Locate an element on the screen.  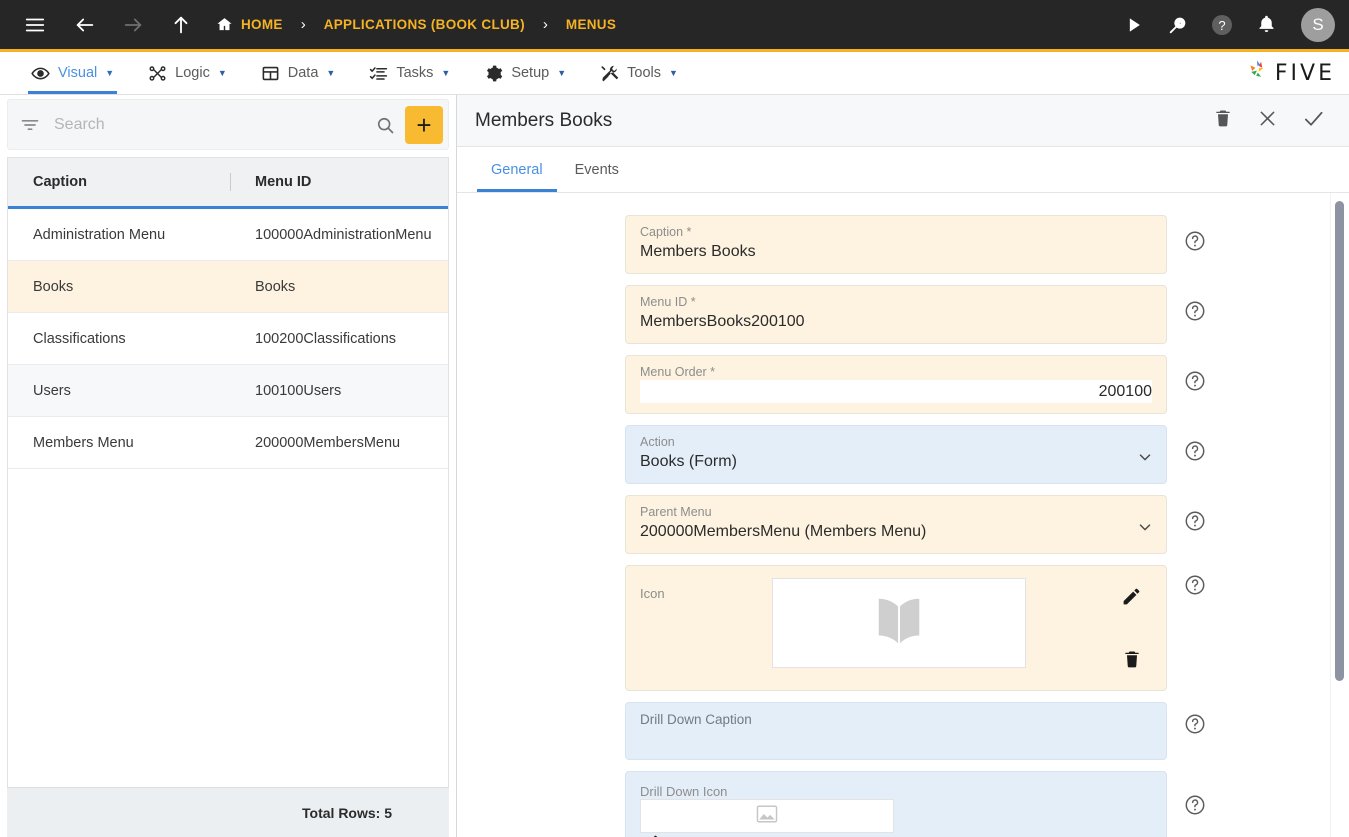
tools-icon is located at coordinates (609, 73).